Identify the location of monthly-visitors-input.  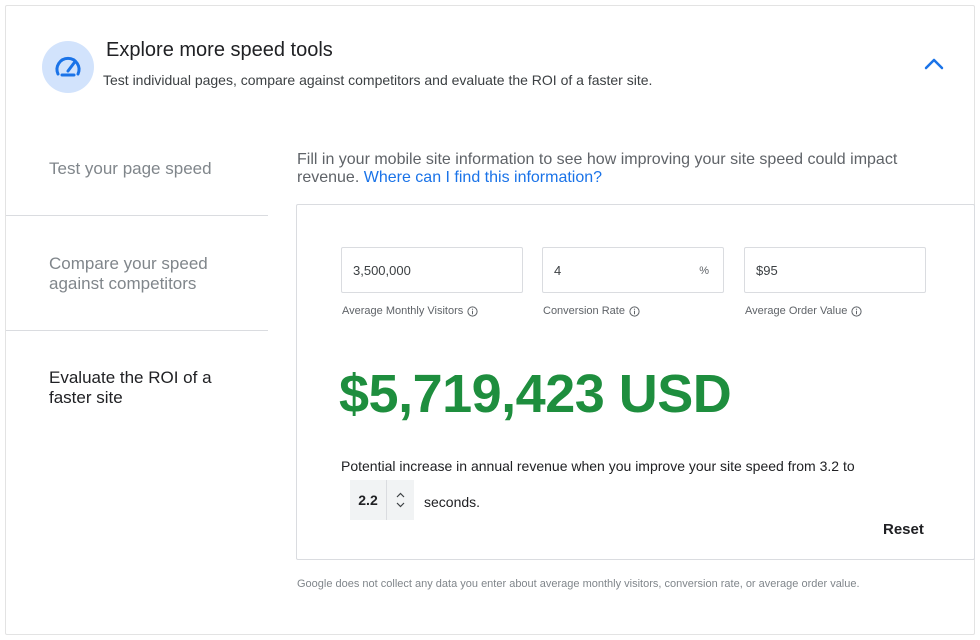
(432, 270).